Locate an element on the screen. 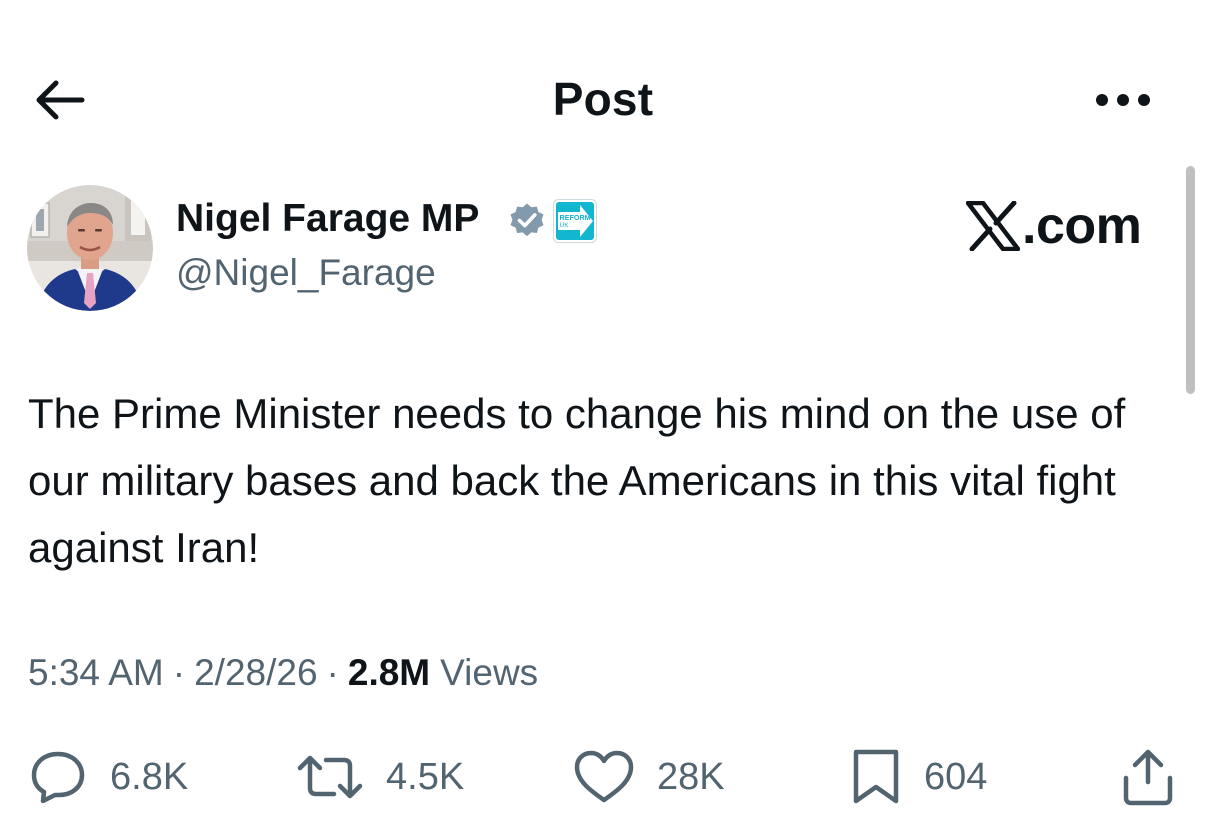  share-button is located at coordinates (1148, 777).